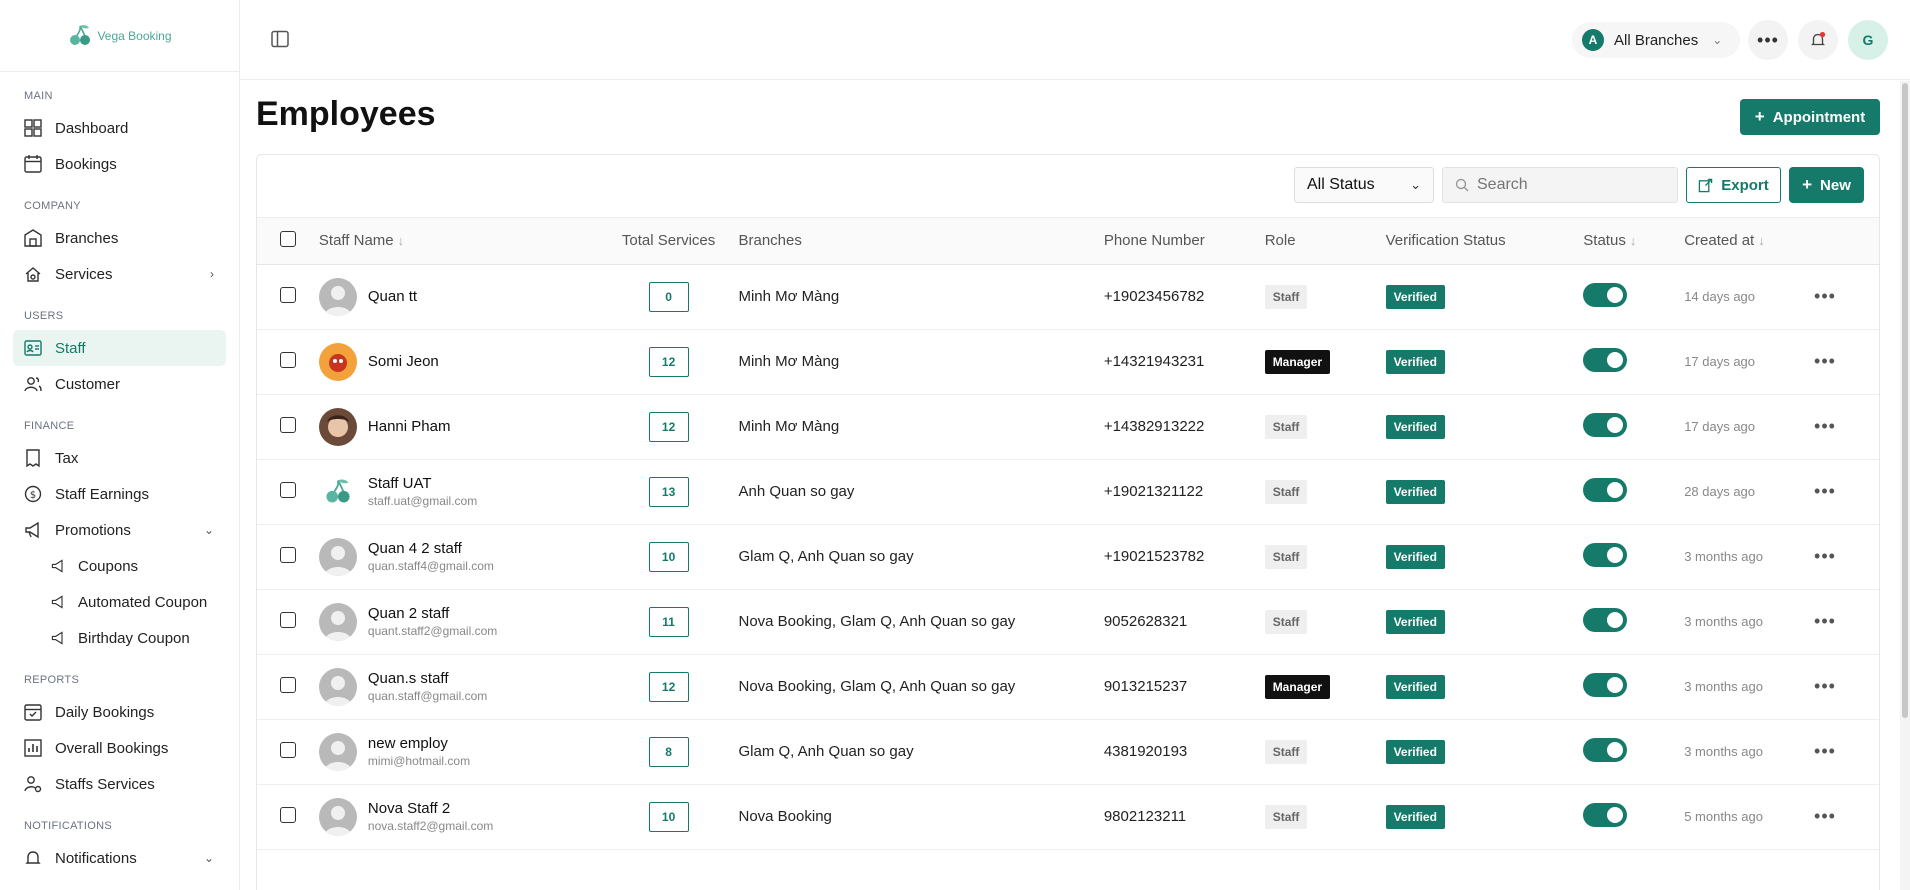 The height and width of the screenshot is (890, 1910). Describe the element at coordinates (1364, 185) in the screenshot. I see `status-filter-select: All Status ⌄` at that location.